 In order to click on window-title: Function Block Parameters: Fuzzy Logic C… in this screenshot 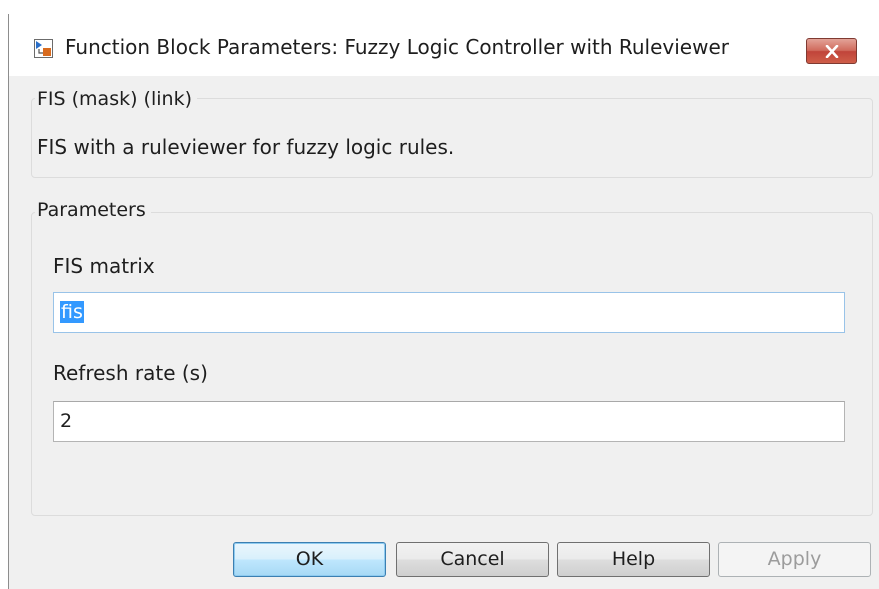, I will do `click(397, 47)`.